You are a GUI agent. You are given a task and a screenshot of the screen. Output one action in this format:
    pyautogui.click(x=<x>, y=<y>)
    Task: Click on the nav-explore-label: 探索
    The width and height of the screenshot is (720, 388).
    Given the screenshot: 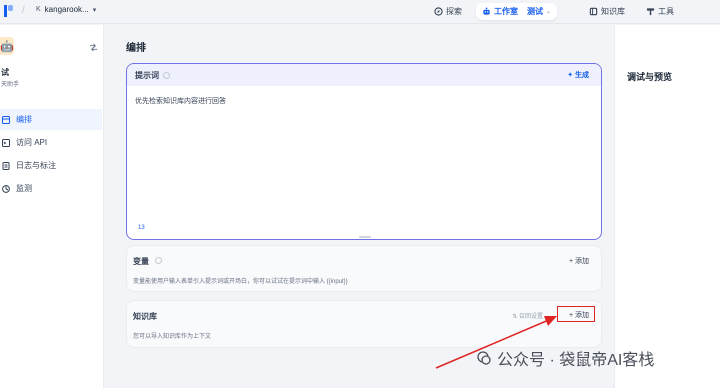 What is the action you would take?
    pyautogui.click(x=454, y=11)
    